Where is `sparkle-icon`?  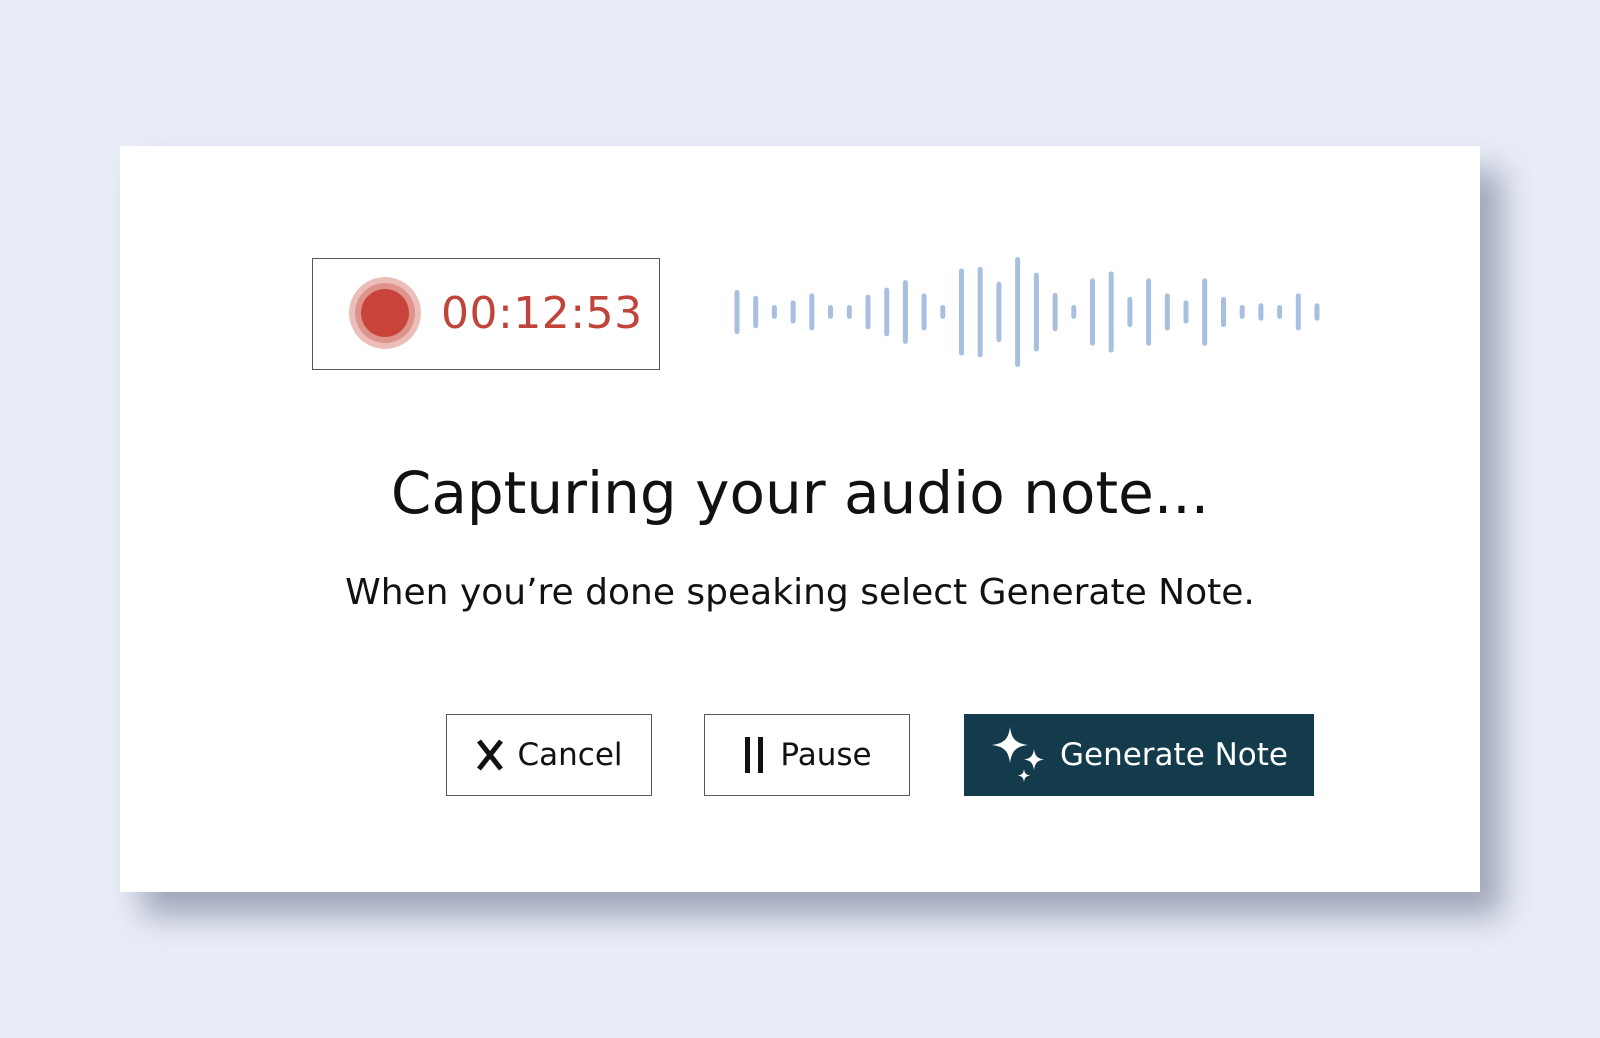 sparkle-icon is located at coordinates (1019, 755).